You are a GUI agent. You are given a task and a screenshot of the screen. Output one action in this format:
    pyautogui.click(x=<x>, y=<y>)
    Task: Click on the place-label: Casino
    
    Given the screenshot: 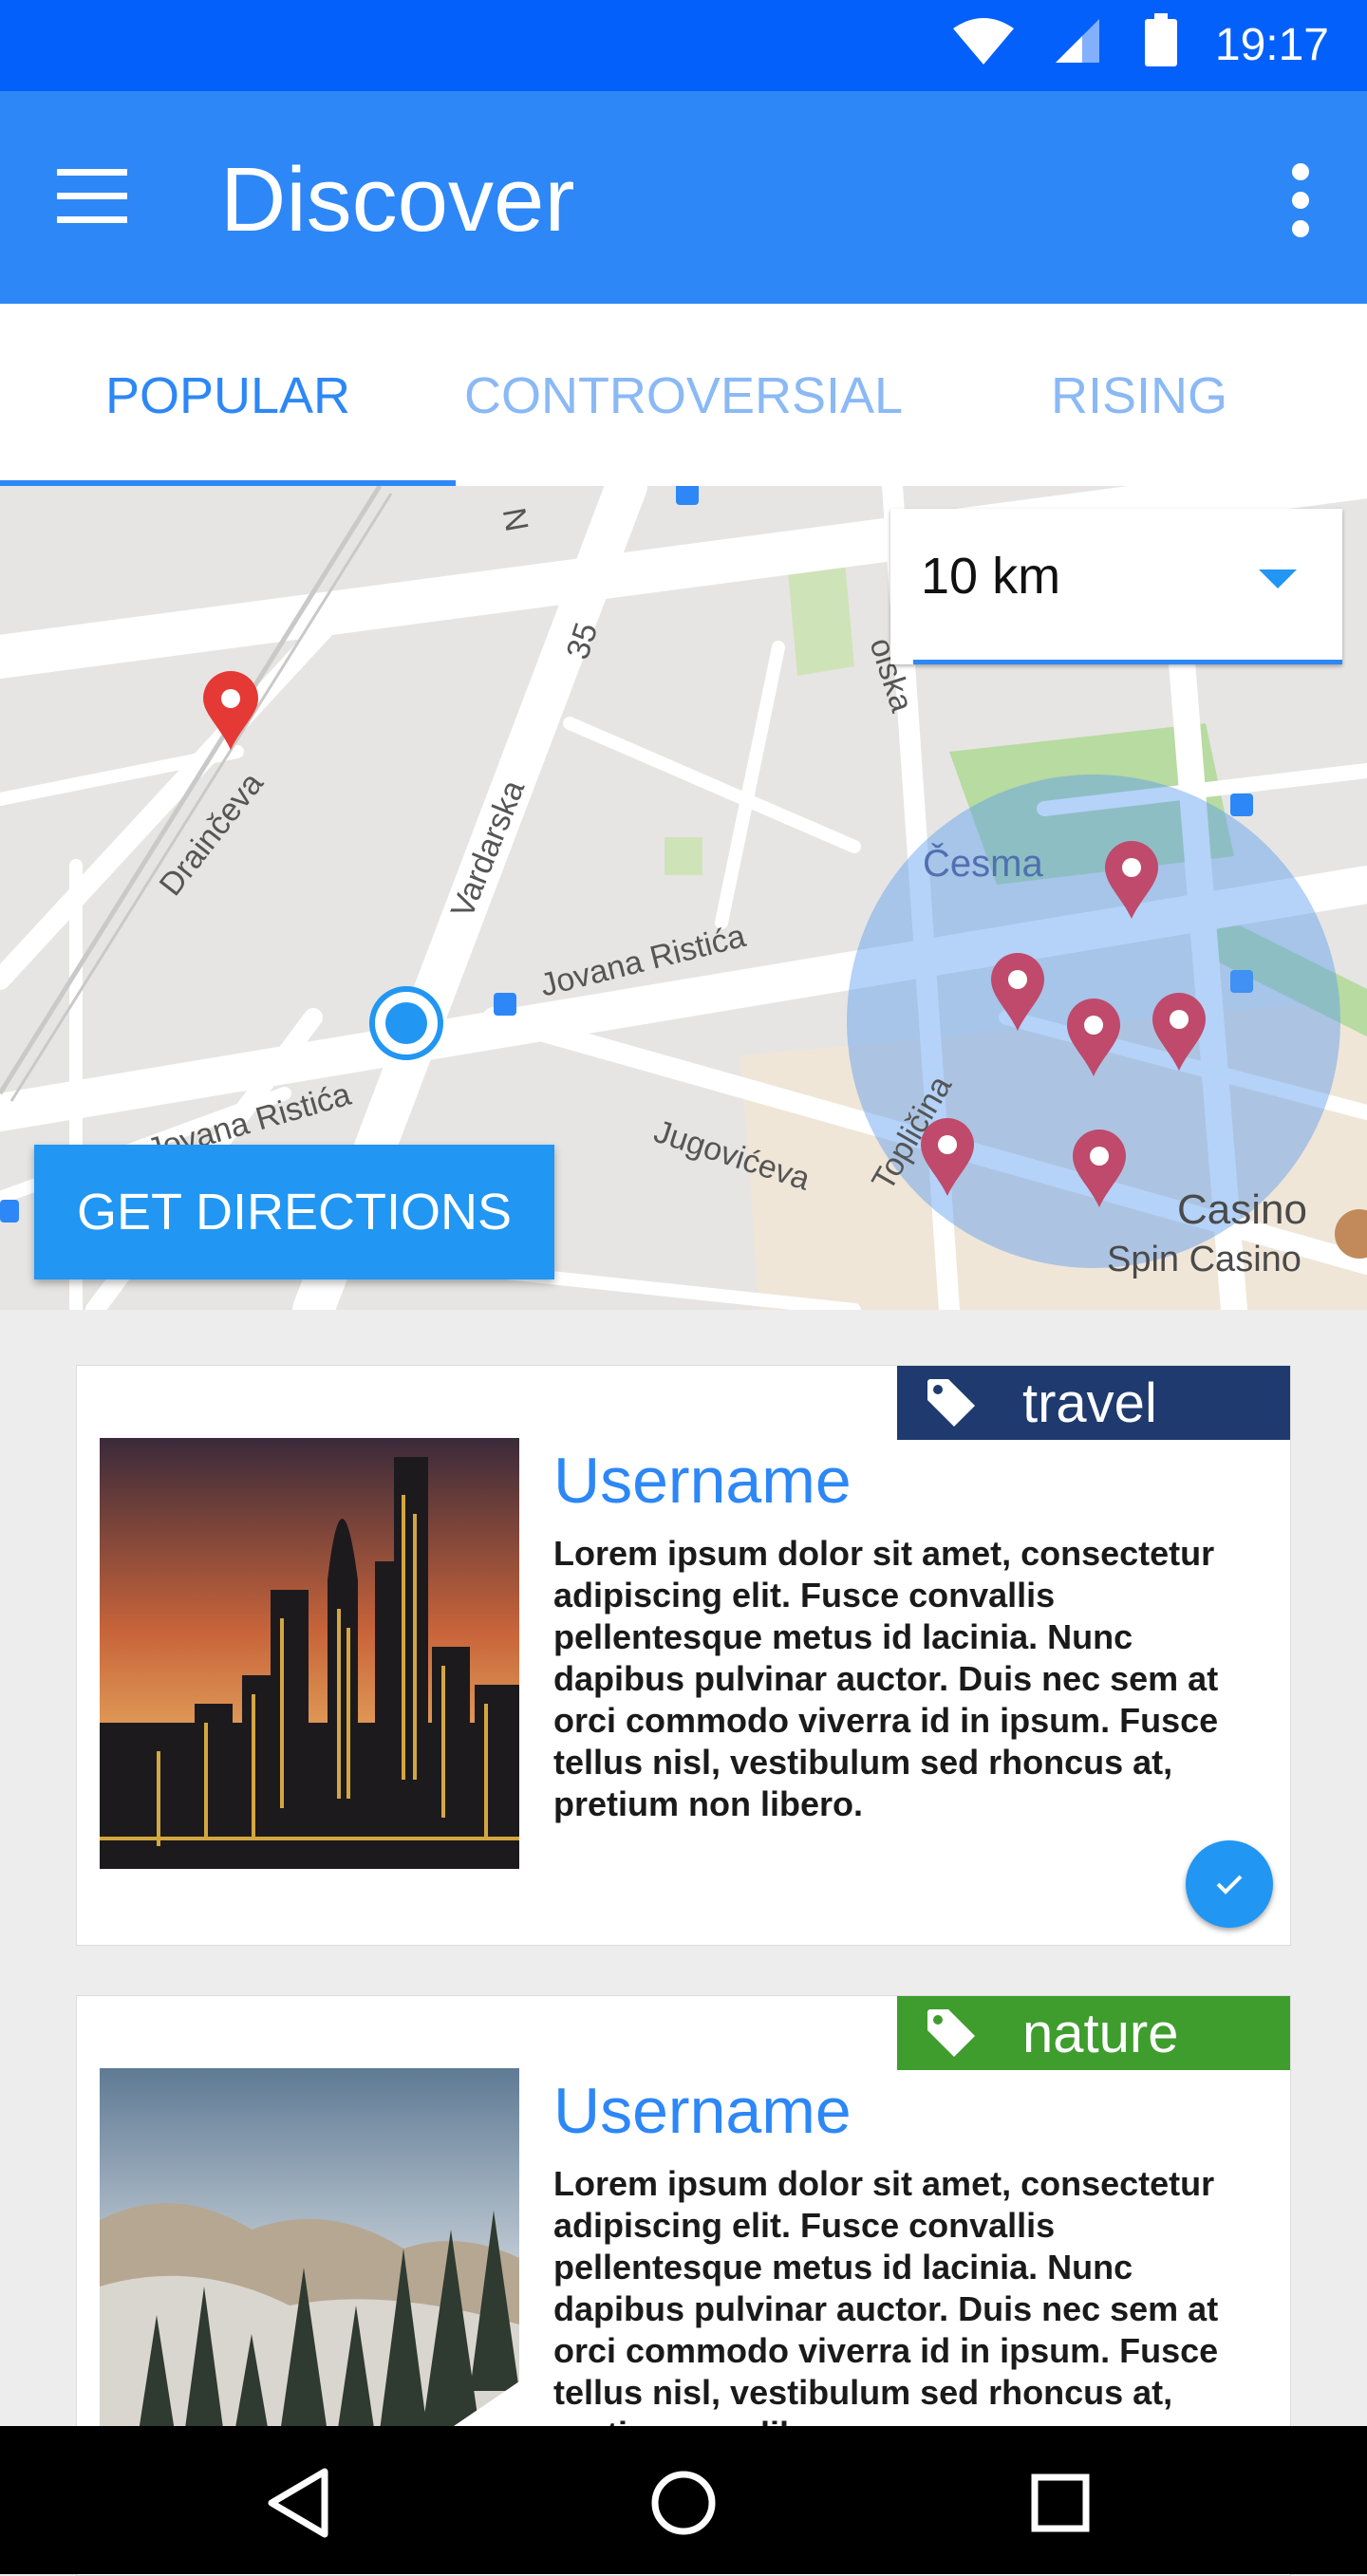 What is the action you would take?
    pyautogui.click(x=1242, y=1209)
    